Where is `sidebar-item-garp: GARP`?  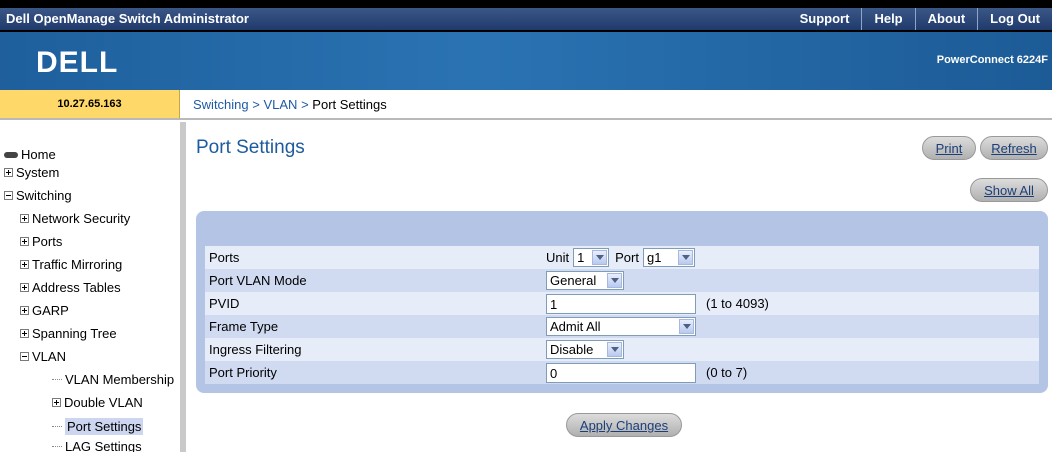
sidebar-item-garp: GARP is located at coordinates (44, 310).